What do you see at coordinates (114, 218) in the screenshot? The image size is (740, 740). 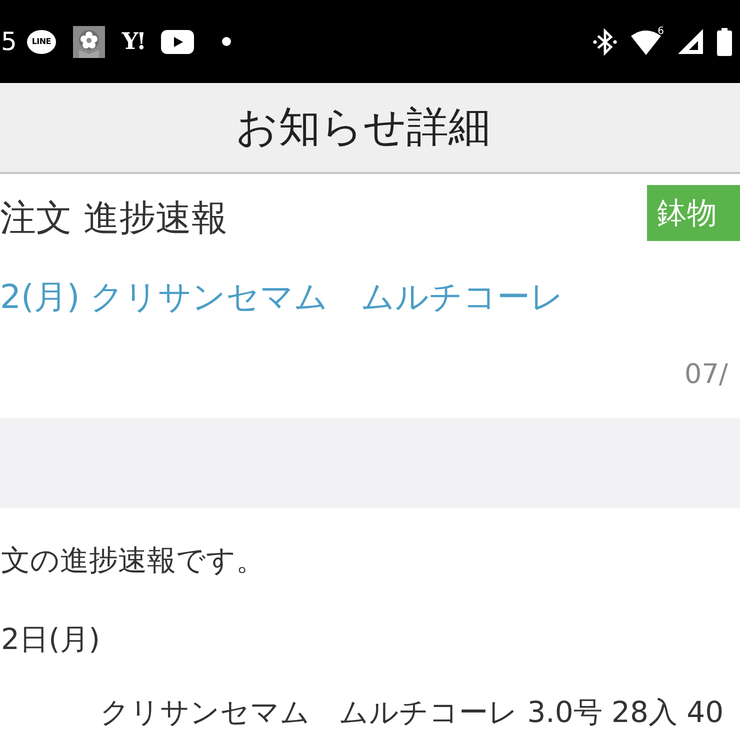 I see `notice-title: 注文 進捗速報` at bounding box center [114, 218].